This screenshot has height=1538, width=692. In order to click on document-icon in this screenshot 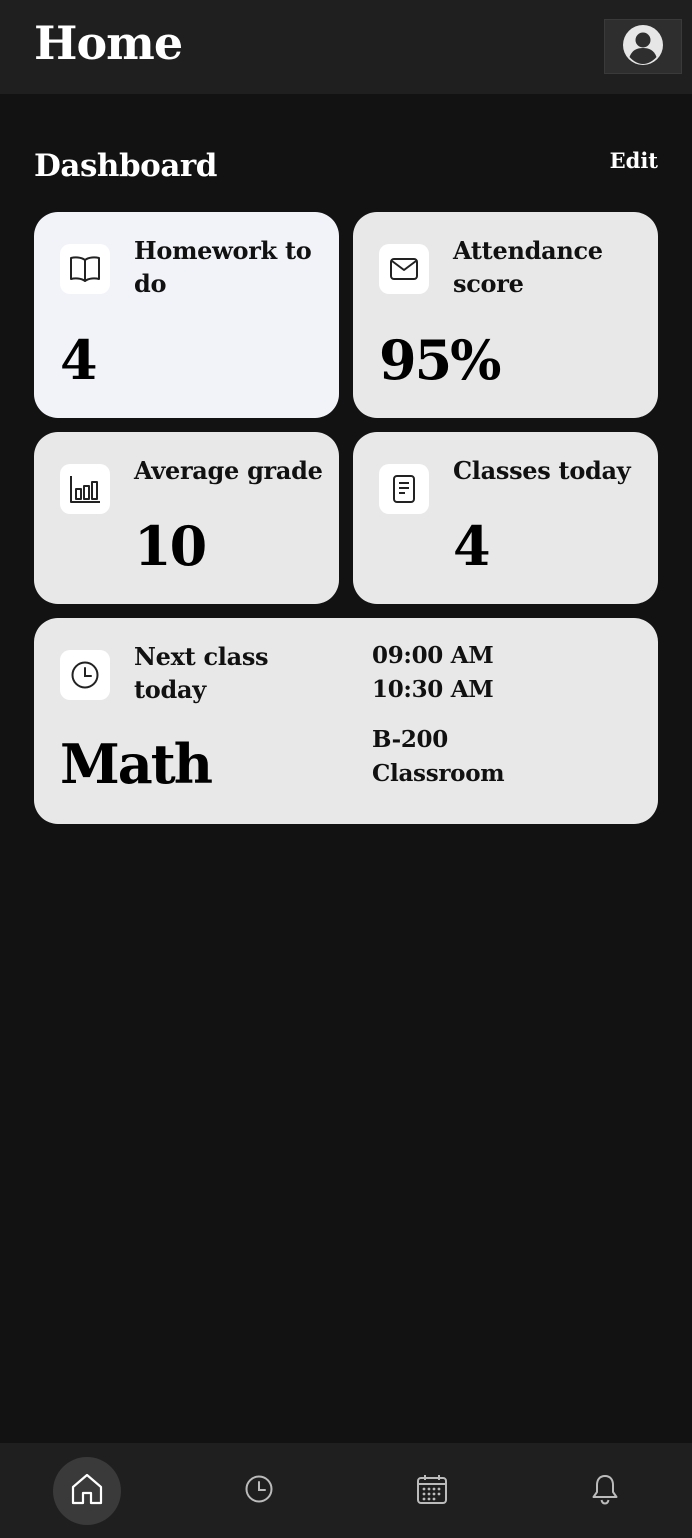, I will do `click(404, 489)`.